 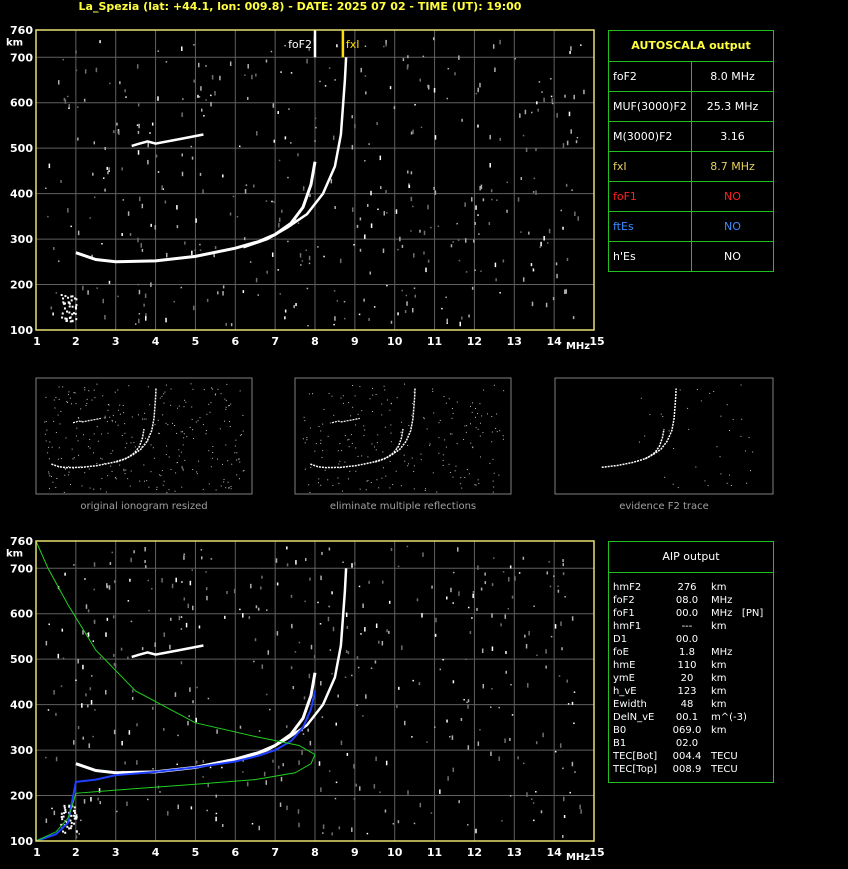 I want to click on y-tick-label: 400, so click(x=21, y=194).